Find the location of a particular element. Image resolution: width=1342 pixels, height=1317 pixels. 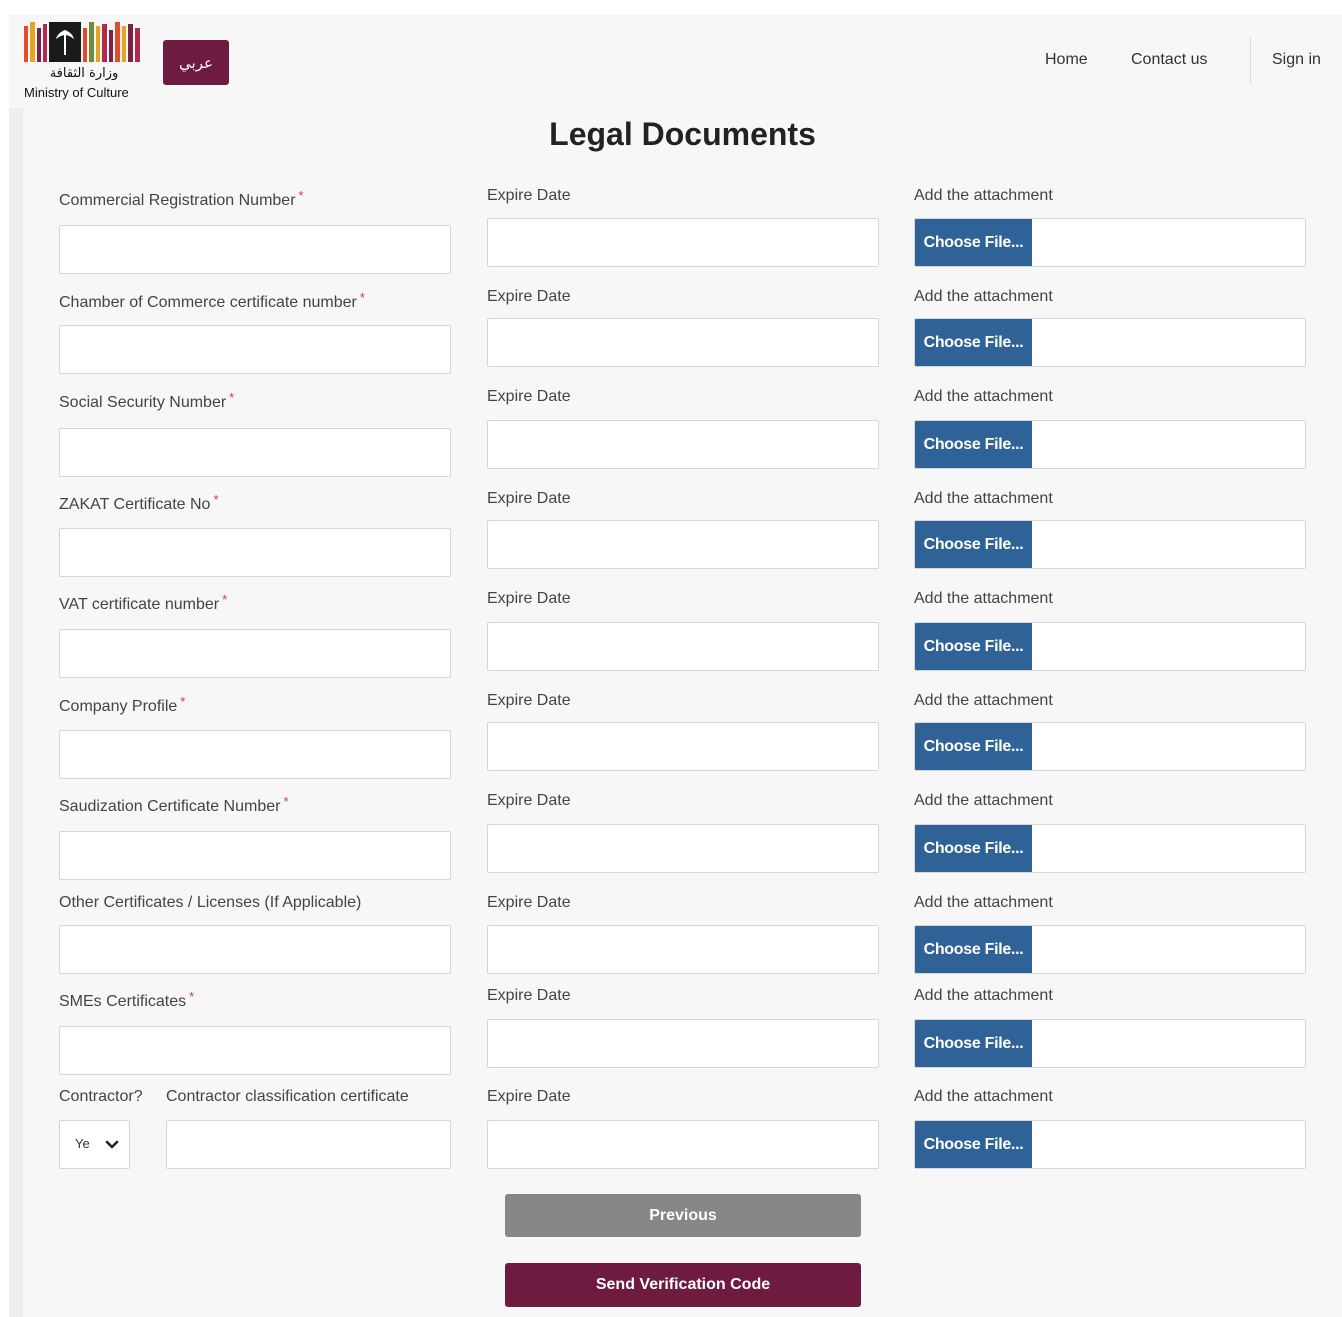

previous-button: Previous is located at coordinates (683, 1215).